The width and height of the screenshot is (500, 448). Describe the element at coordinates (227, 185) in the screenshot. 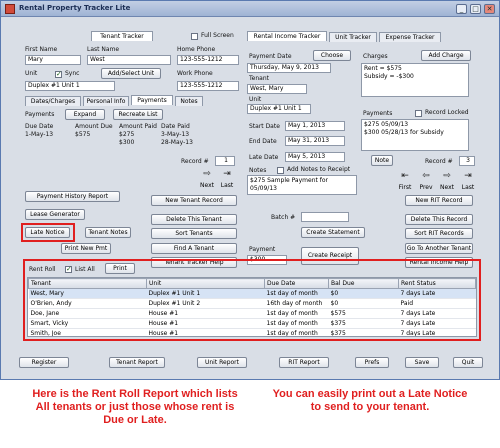

I see `last-label: Last` at that location.